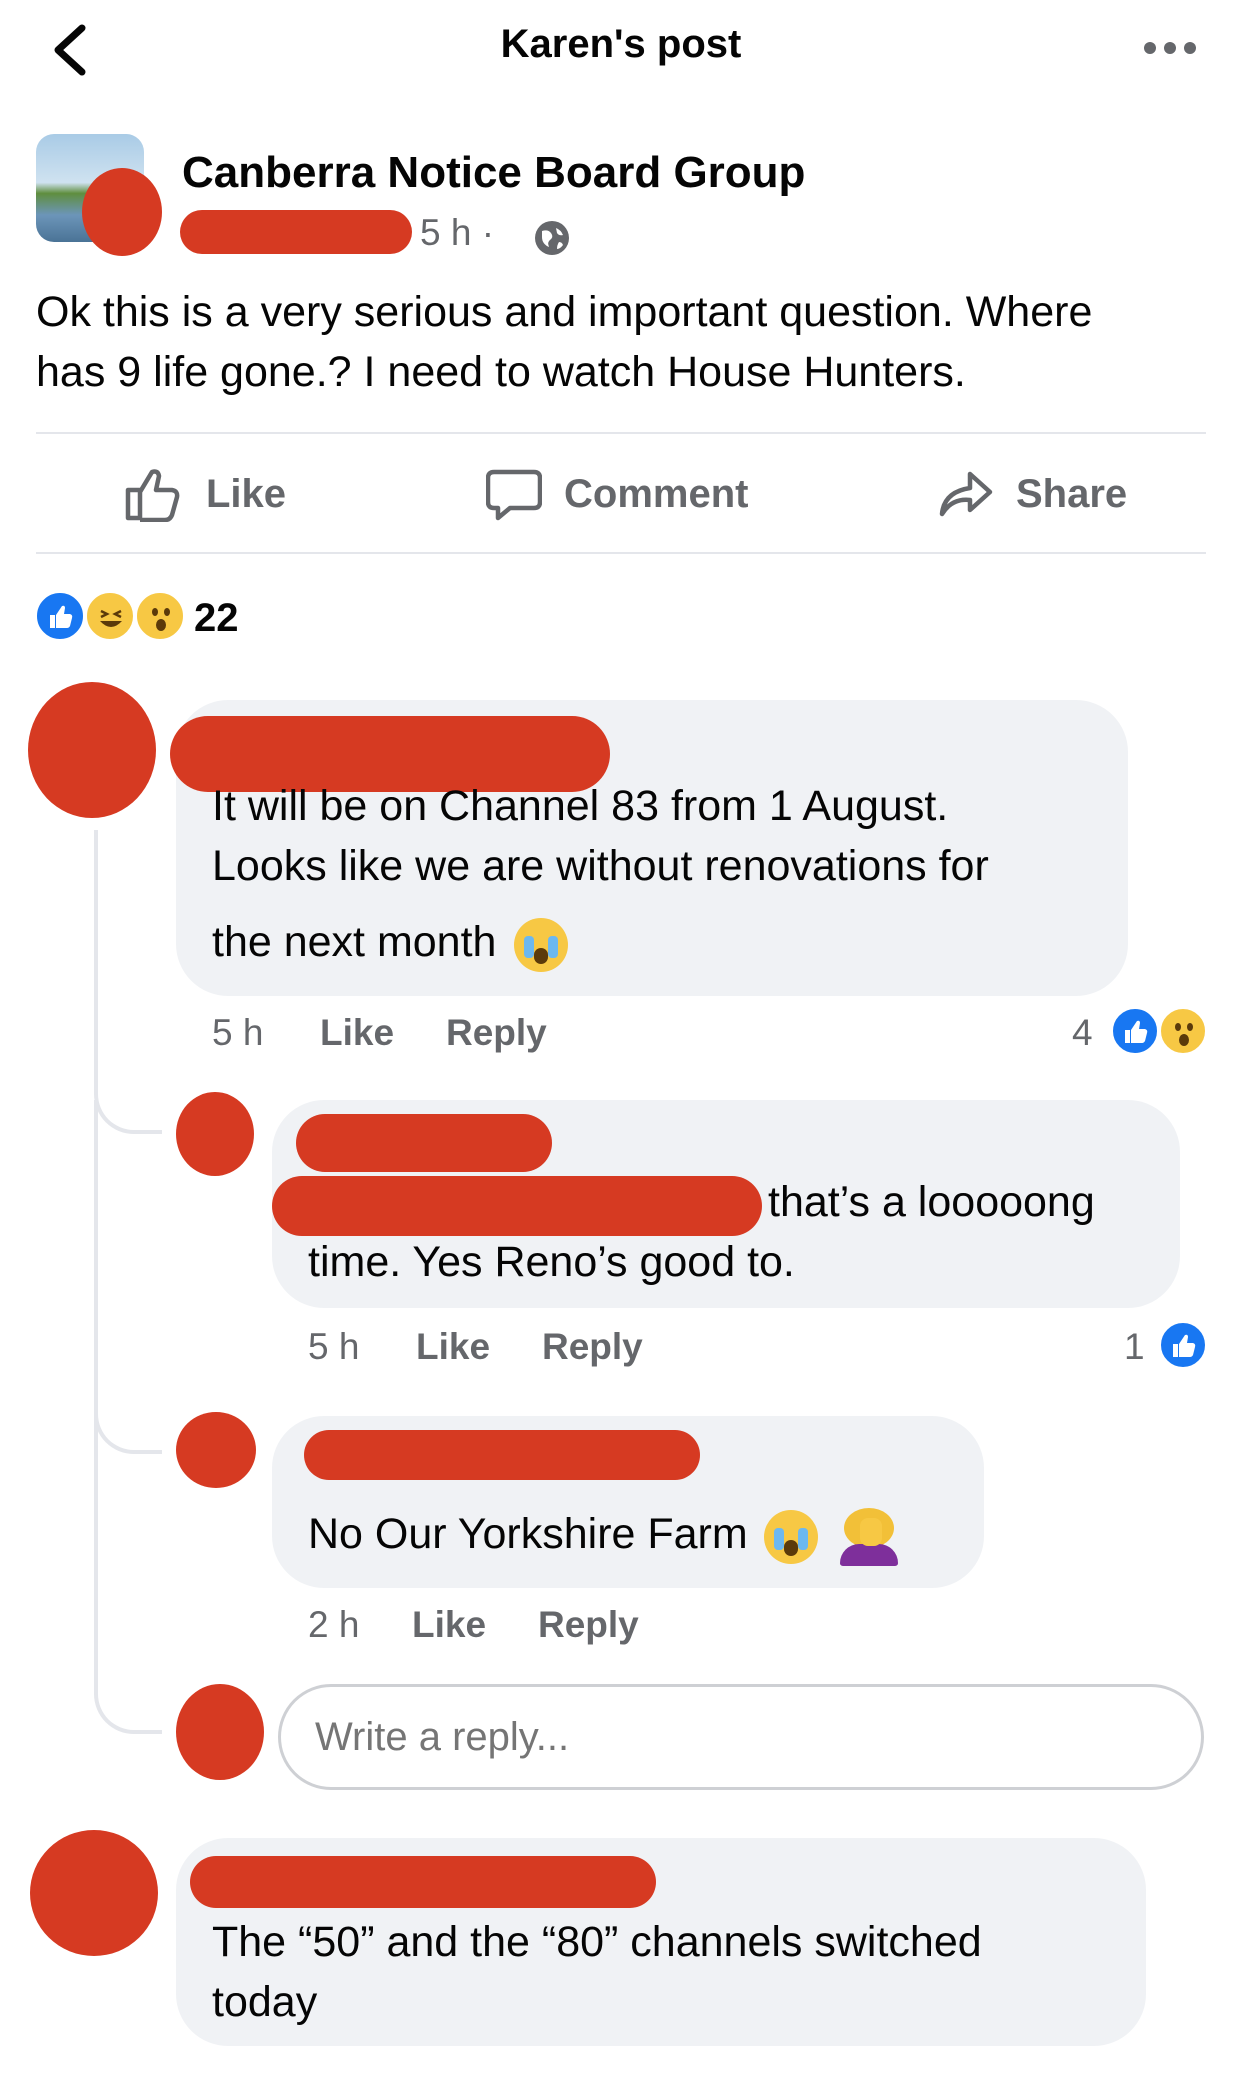 The height and width of the screenshot is (2075, 1242). I want to click on globe-icon, so click(552, 238).